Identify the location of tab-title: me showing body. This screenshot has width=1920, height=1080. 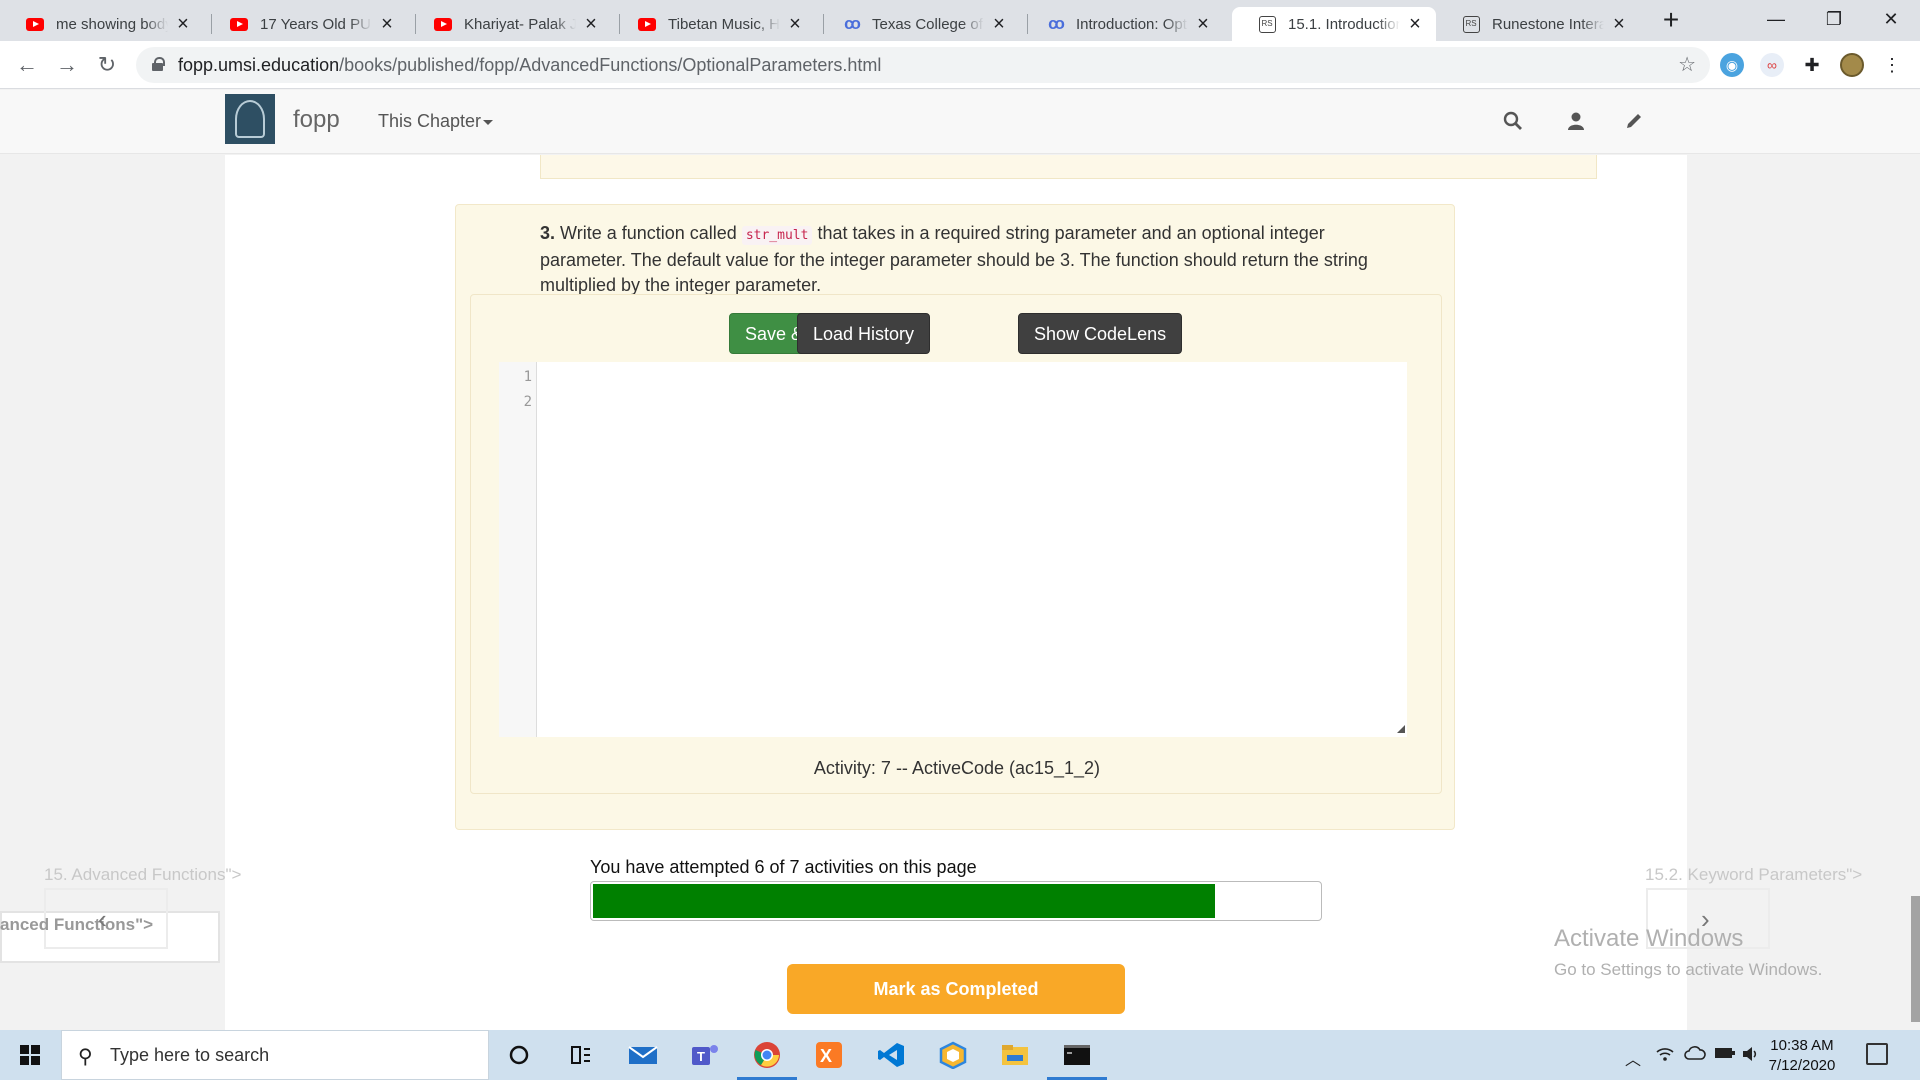
(112, 24).